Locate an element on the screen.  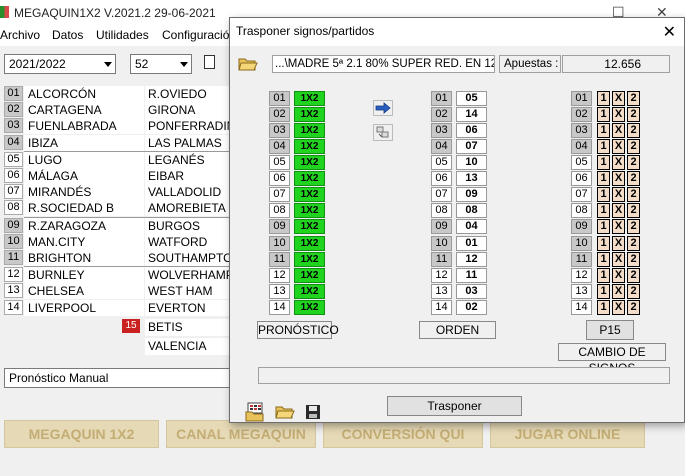
season-select: 2021/2022 is located at coordinates (60, 64).